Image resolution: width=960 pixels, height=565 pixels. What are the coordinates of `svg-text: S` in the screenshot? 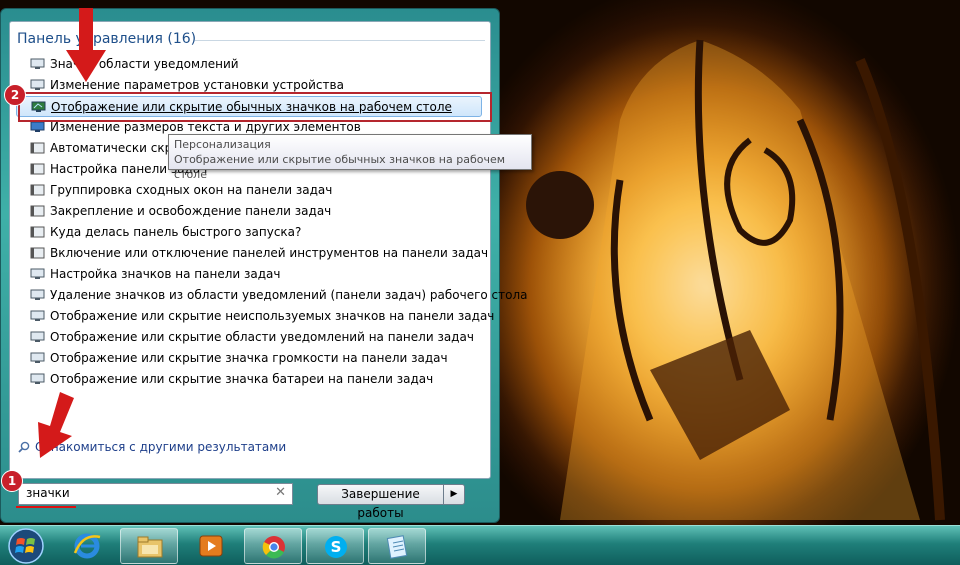 It's located at (336, 547).